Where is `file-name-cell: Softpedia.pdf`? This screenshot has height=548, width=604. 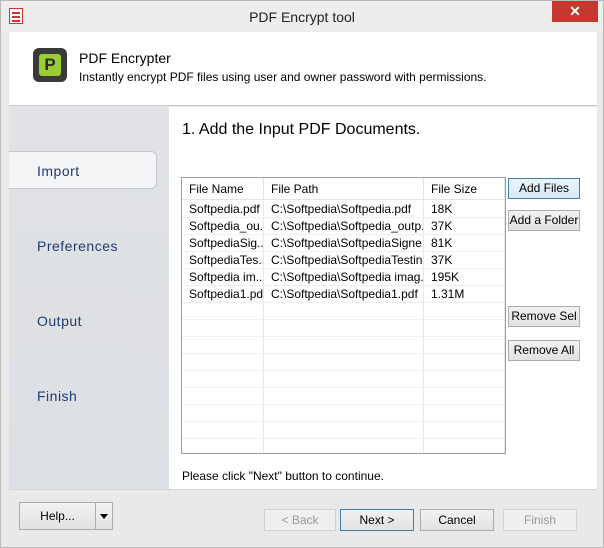
file-name-cell: Softpedia.pdf is located at coordinates (223, 209).